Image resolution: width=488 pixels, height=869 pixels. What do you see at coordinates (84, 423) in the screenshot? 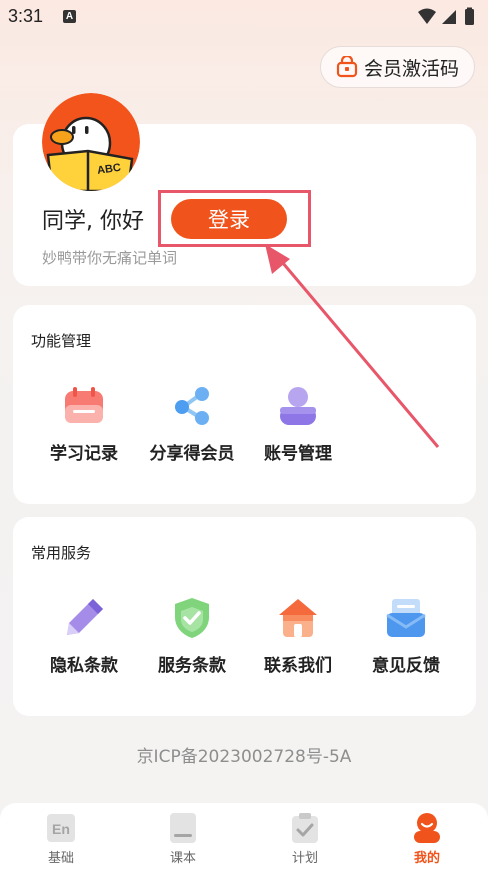
I see `study-record-item: 学习记录` at bounding box center [84, 423].